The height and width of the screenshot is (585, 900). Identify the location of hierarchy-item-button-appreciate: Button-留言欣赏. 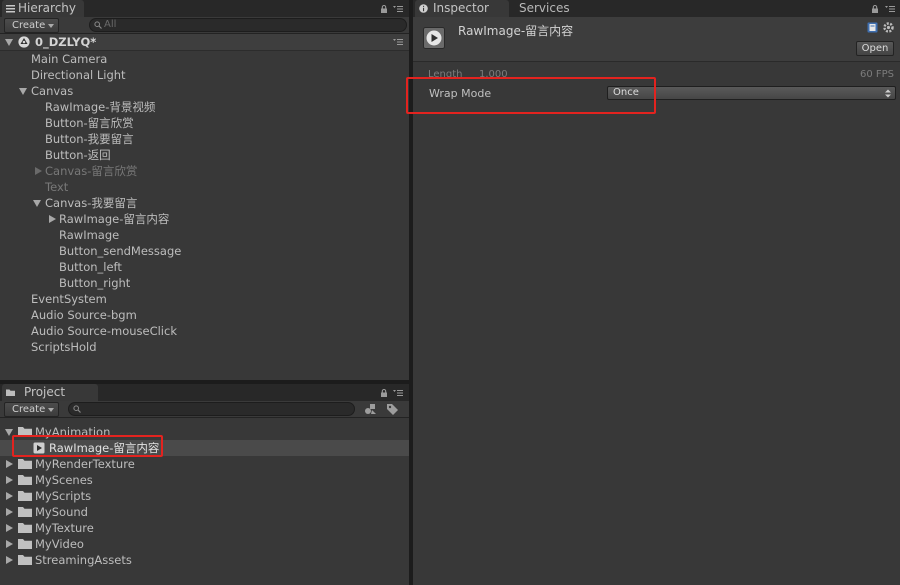
(204, 123).